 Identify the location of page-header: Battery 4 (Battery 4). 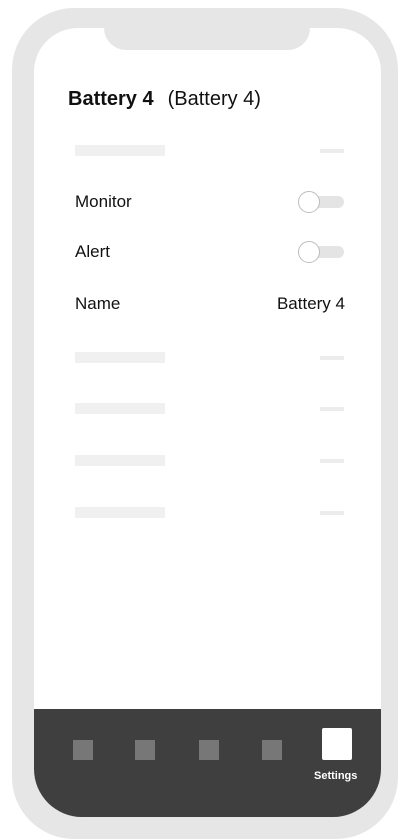
(164, 99).